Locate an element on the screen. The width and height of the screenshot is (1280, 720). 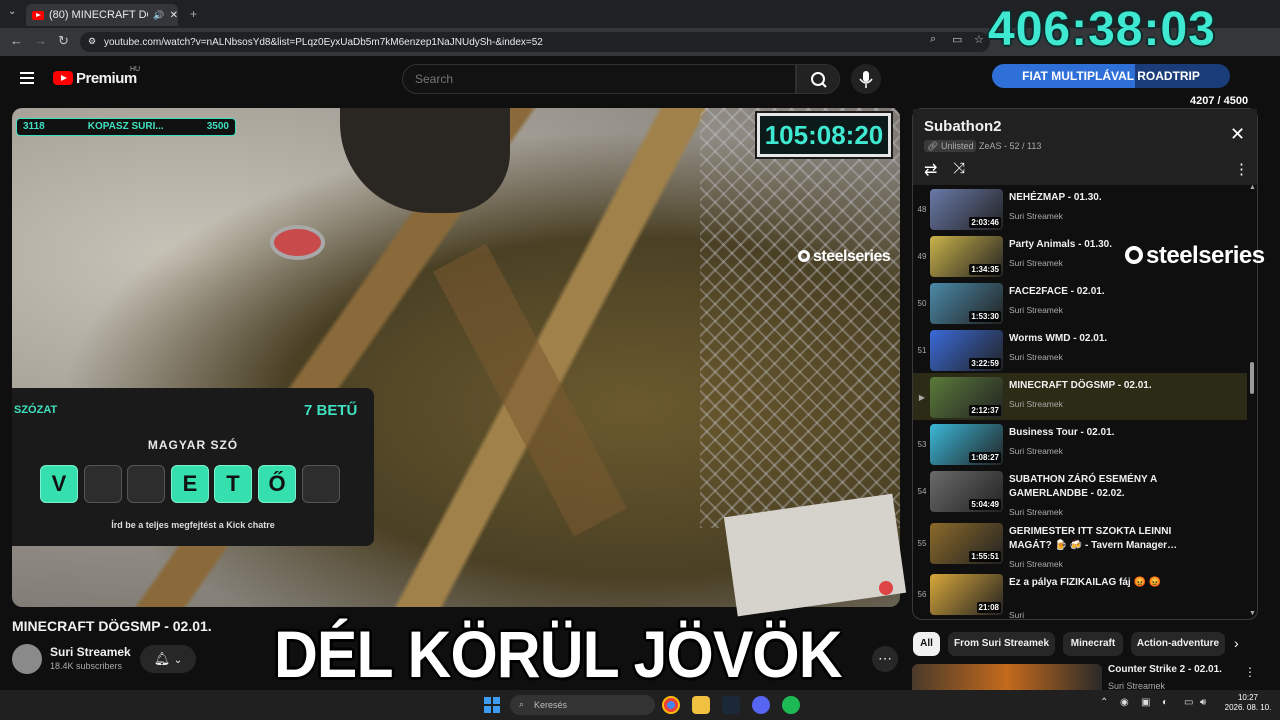
speaker-icon: 🔊 is located at coordinates (158, 15).